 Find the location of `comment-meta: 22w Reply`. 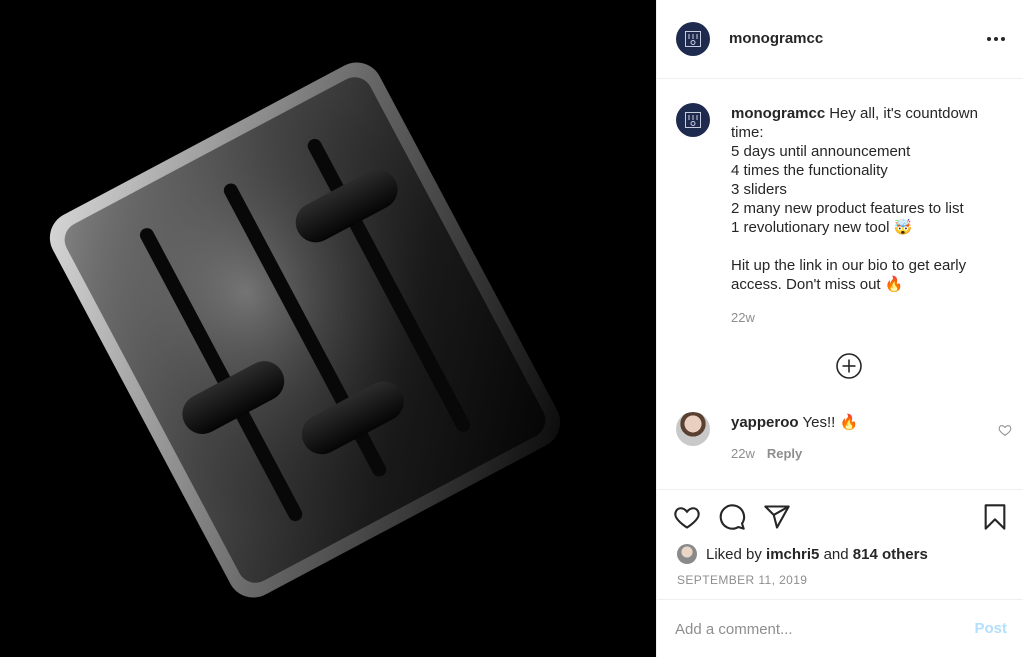

comment-meta: 22w Reply is located at coordinates (766, 453).